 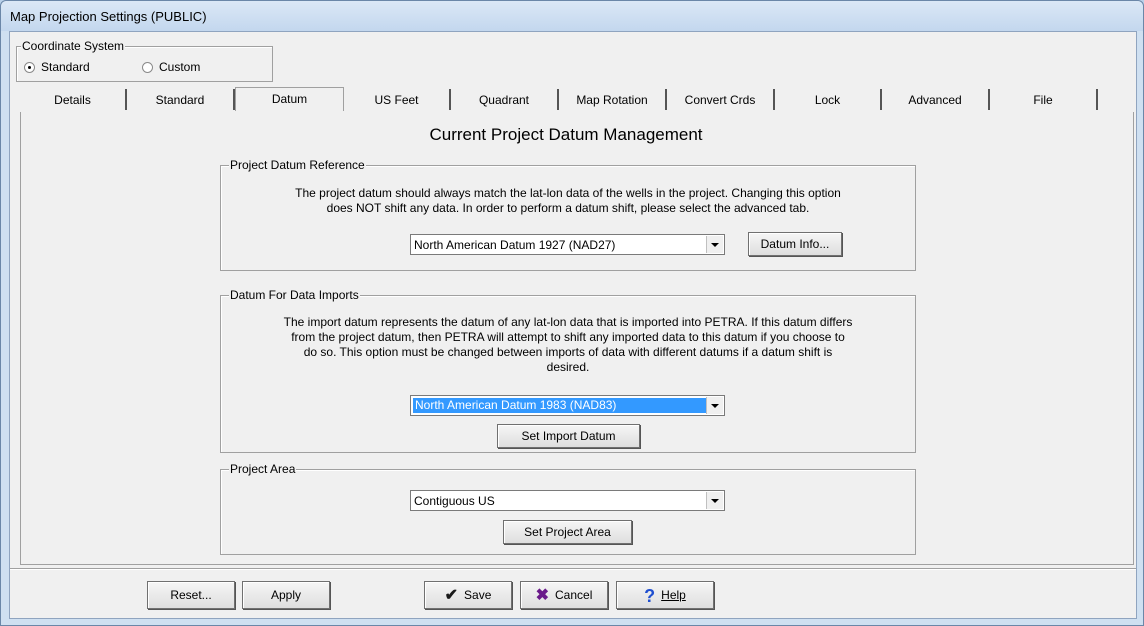 I want to click on apply-button: Apply, so click(x=286, y=595).